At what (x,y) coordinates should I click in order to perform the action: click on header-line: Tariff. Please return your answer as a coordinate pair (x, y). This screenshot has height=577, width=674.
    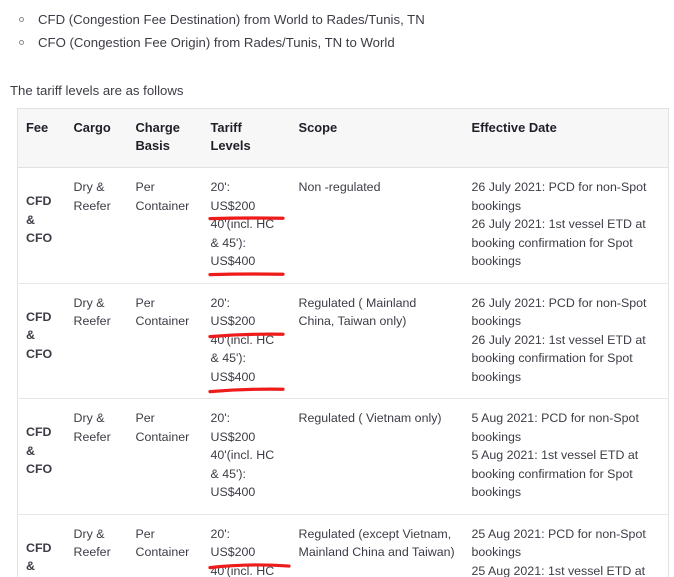
    Looking at the image, I should click on (226, 127).